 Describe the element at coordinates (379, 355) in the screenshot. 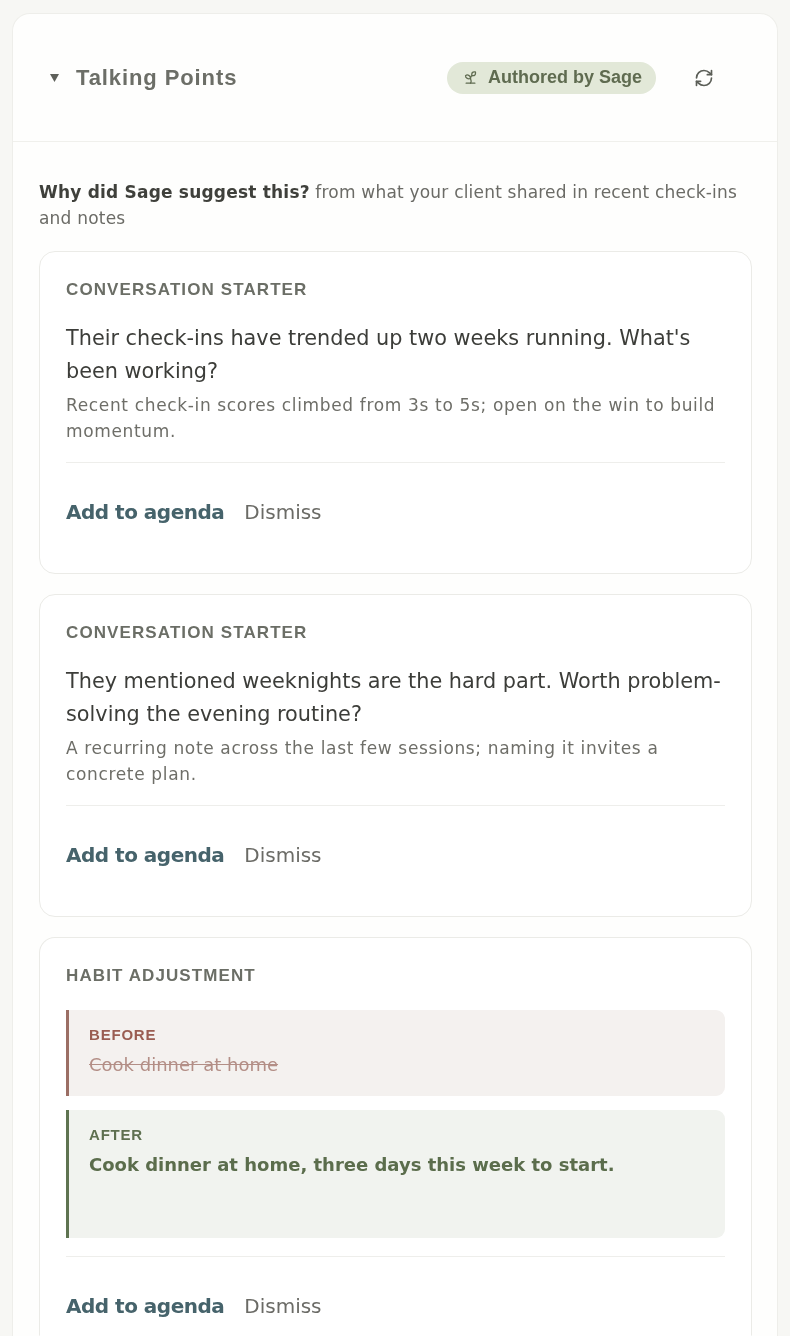

I see `talking-point-prompt: Their check-ins have trended up two weeks running. What's been working?` at that location.